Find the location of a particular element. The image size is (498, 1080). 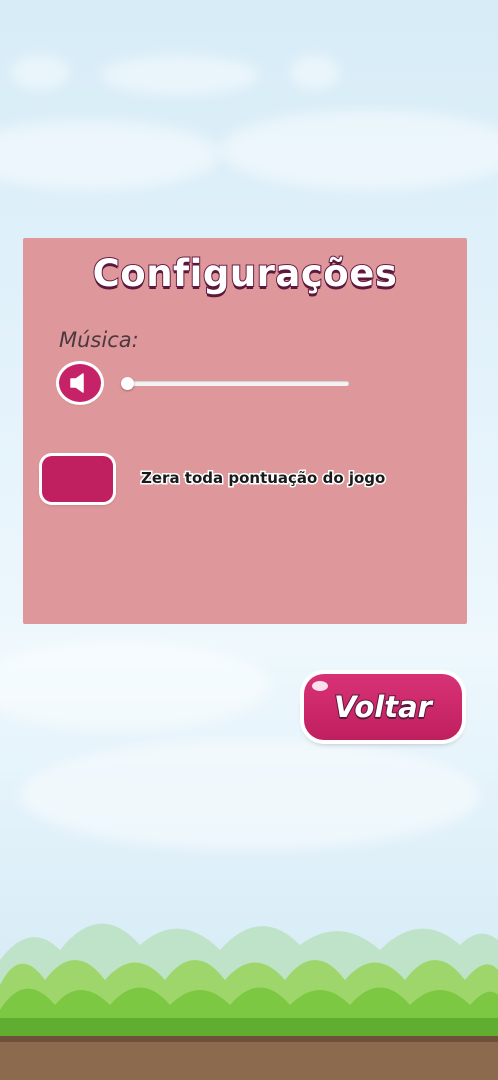

back-button: Voltar is located at coordinates (383, 707).